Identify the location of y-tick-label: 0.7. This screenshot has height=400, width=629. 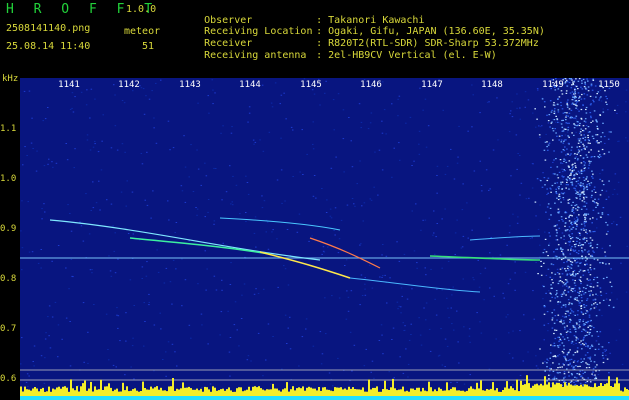
(8, 329).